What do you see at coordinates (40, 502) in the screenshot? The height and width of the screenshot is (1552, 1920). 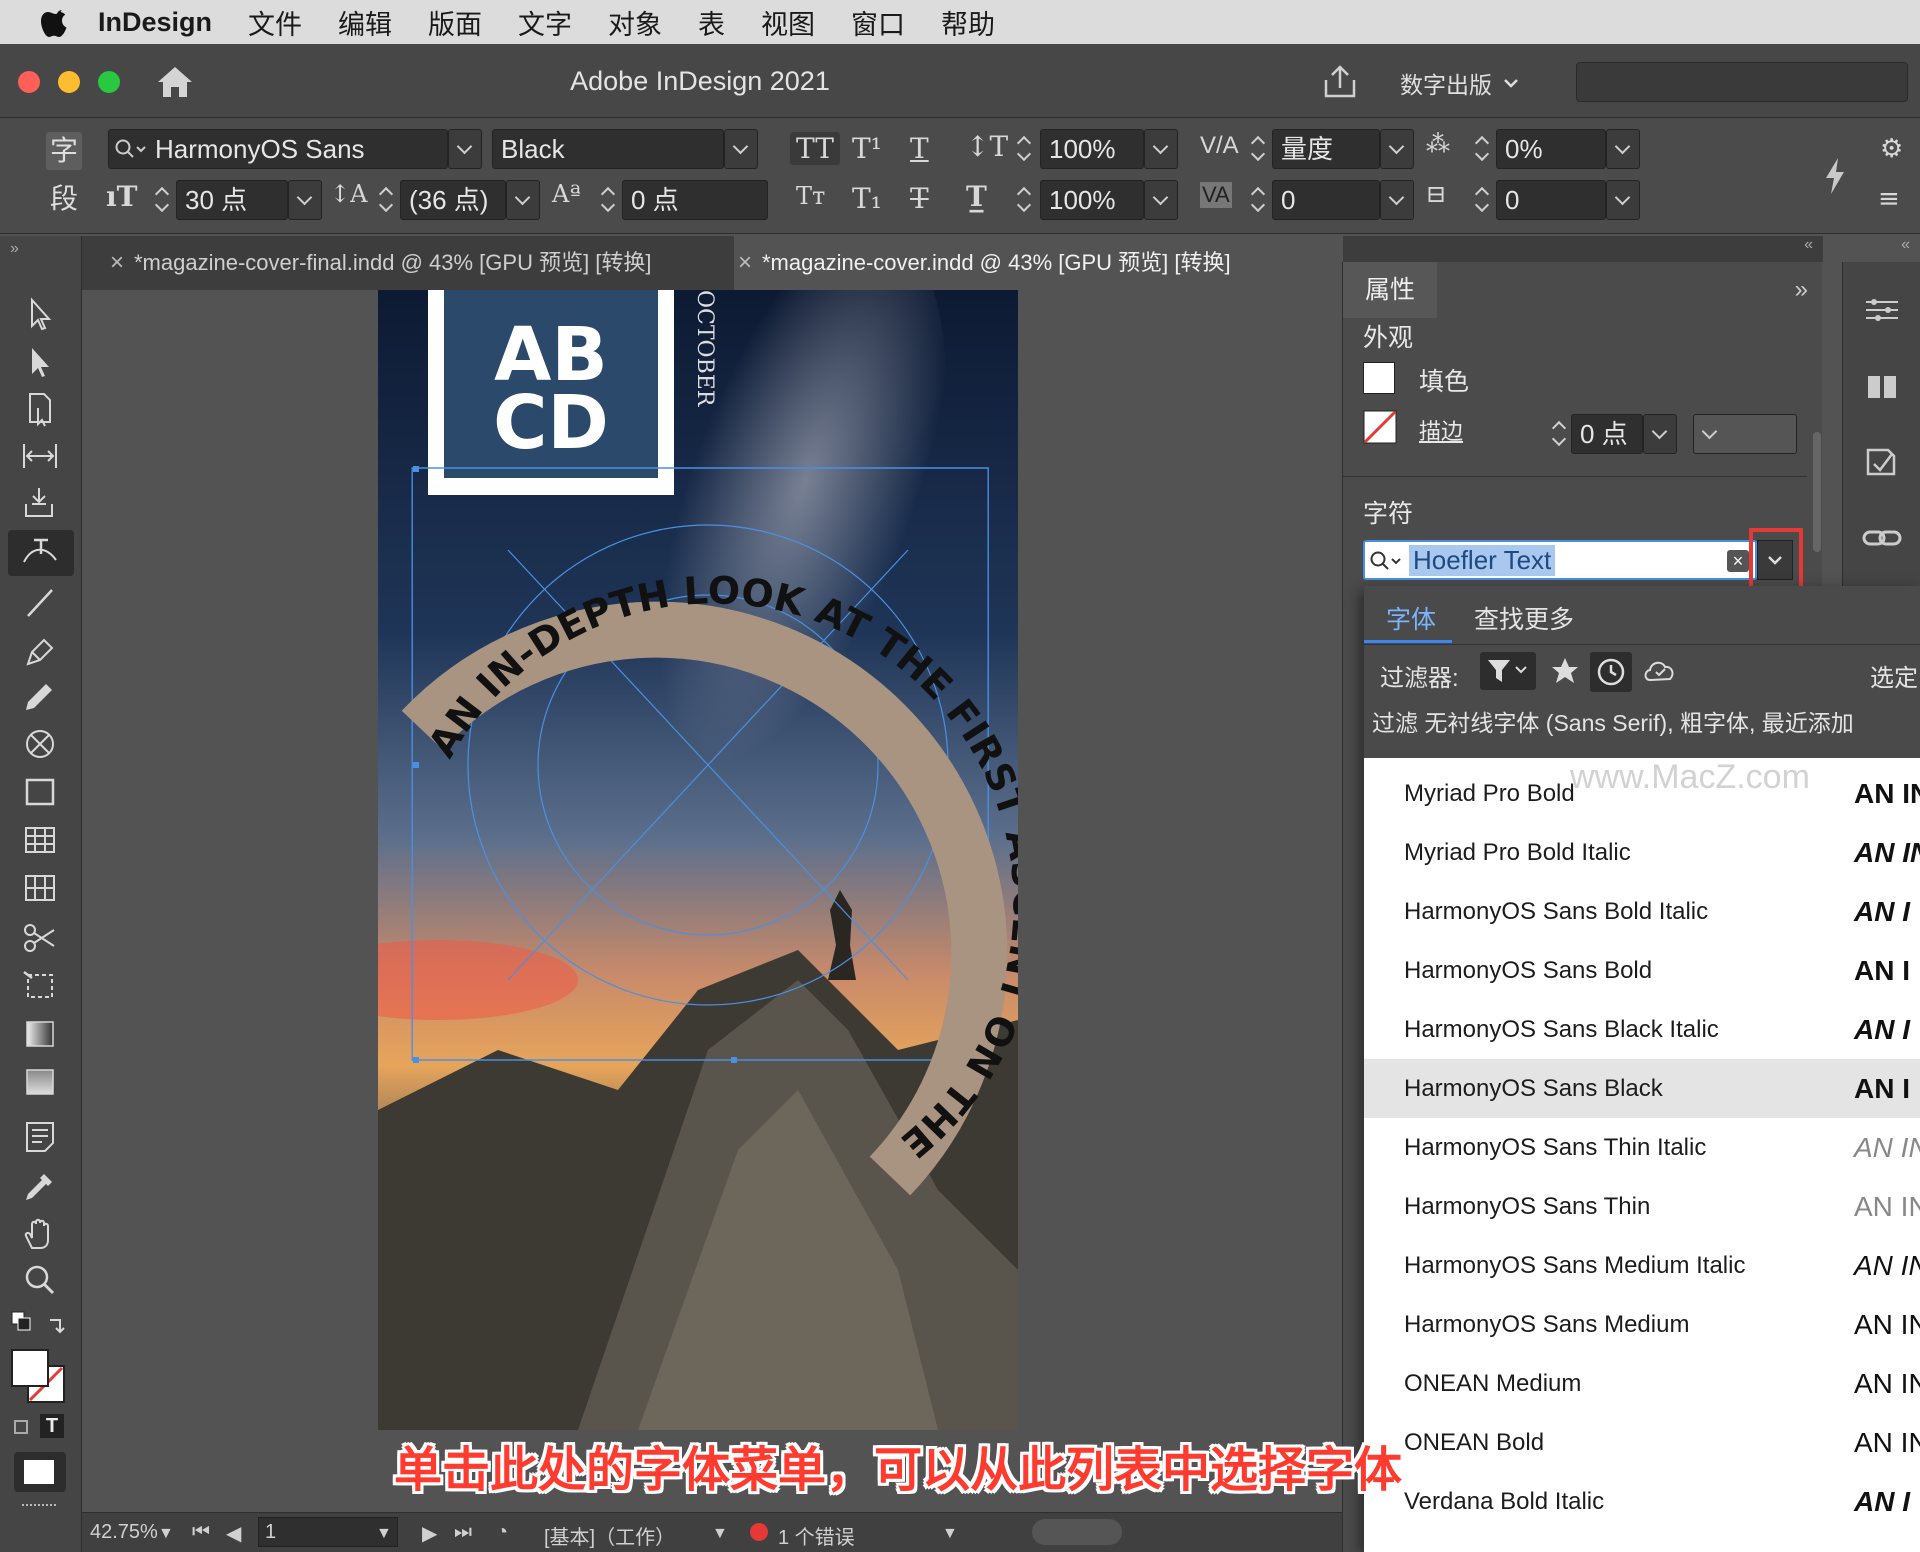 I see `content-collector-icon` at bounding box center [40, 502].